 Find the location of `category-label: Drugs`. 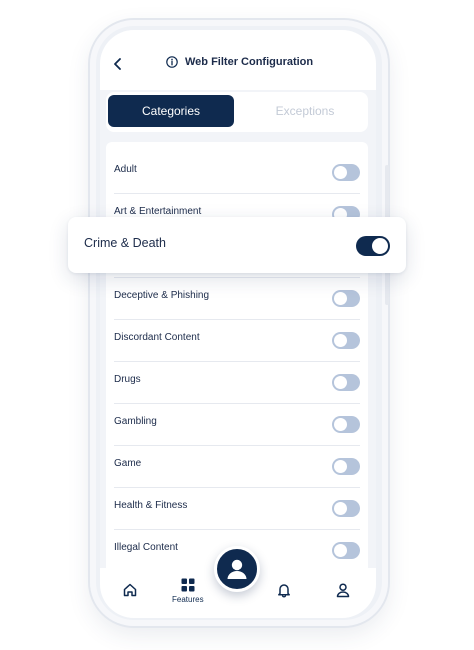

category-label: Drugs is located at coordinates (127, 379).